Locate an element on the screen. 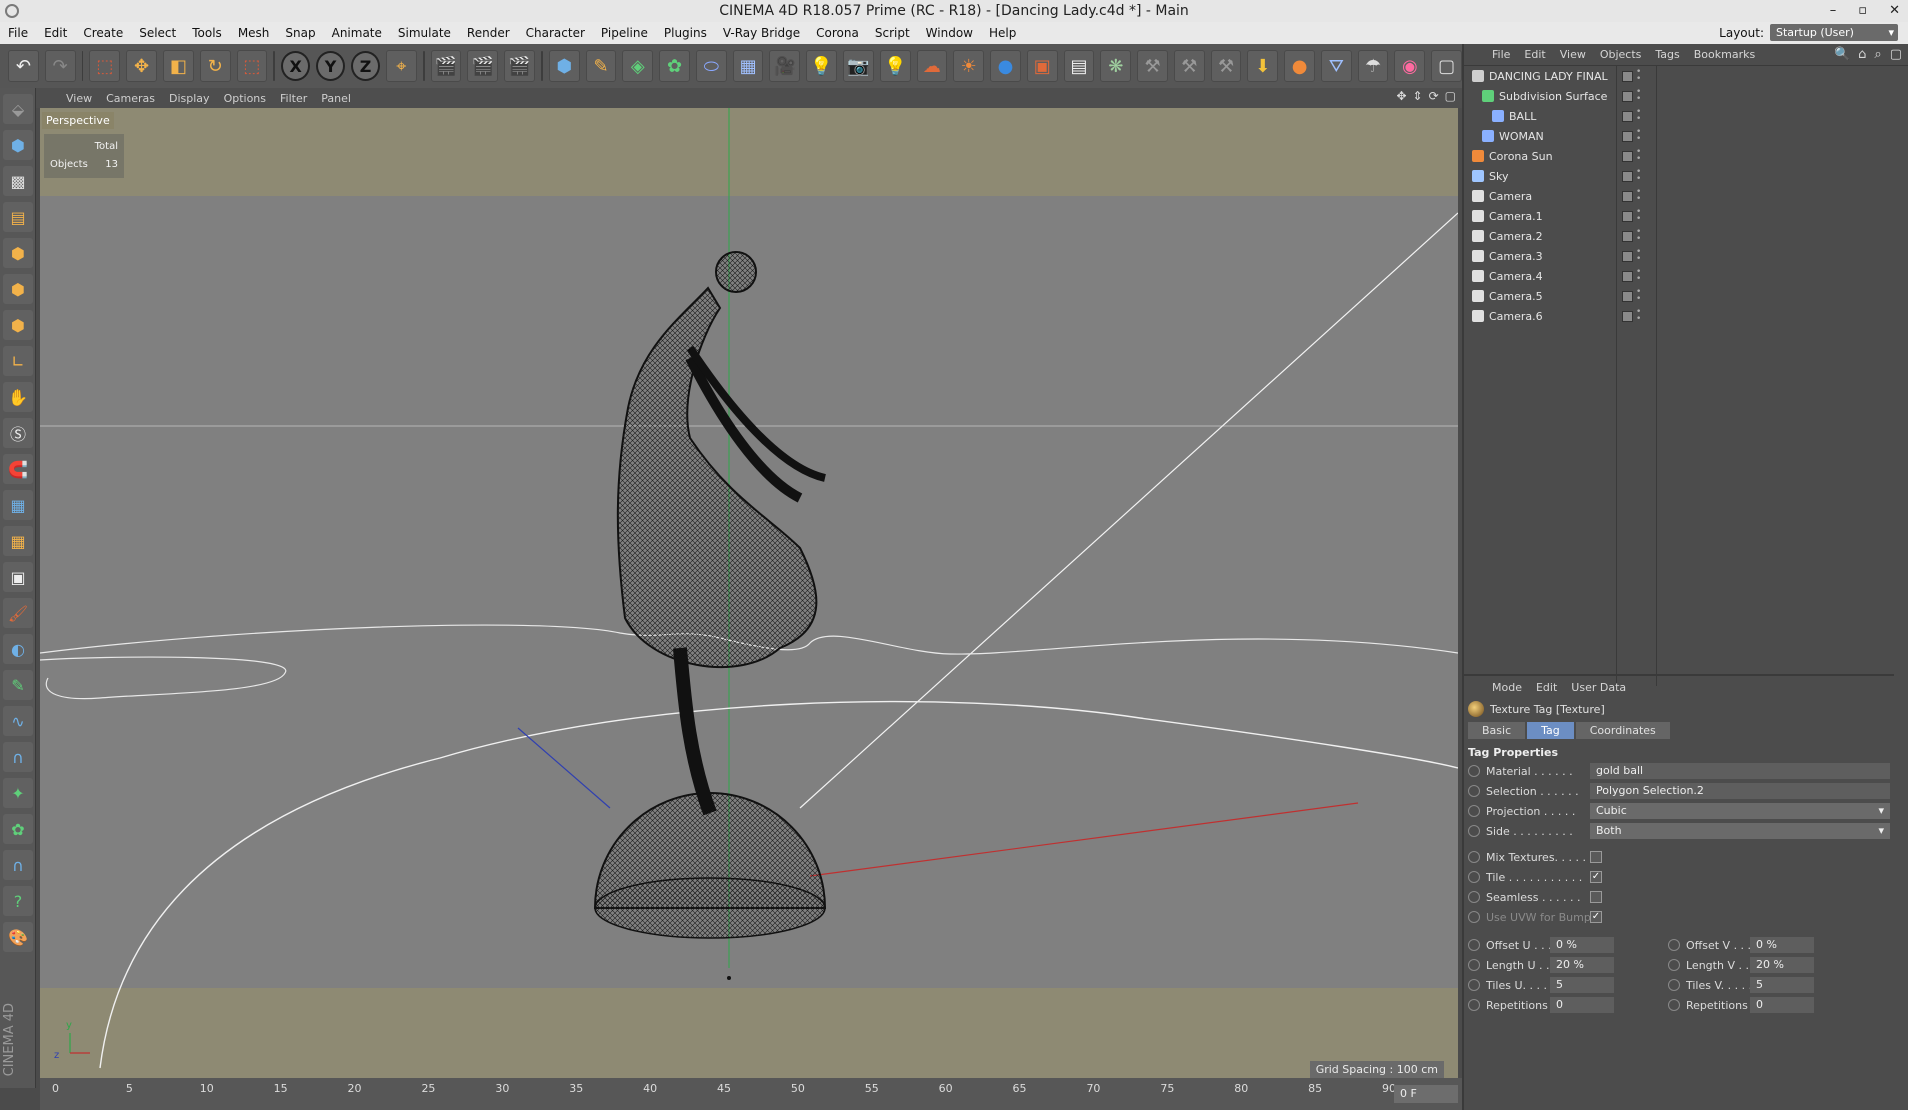 This screenshot has height=1110, width=1908. axis-mode-icon: ∟ is located at coordinates (18, 361).